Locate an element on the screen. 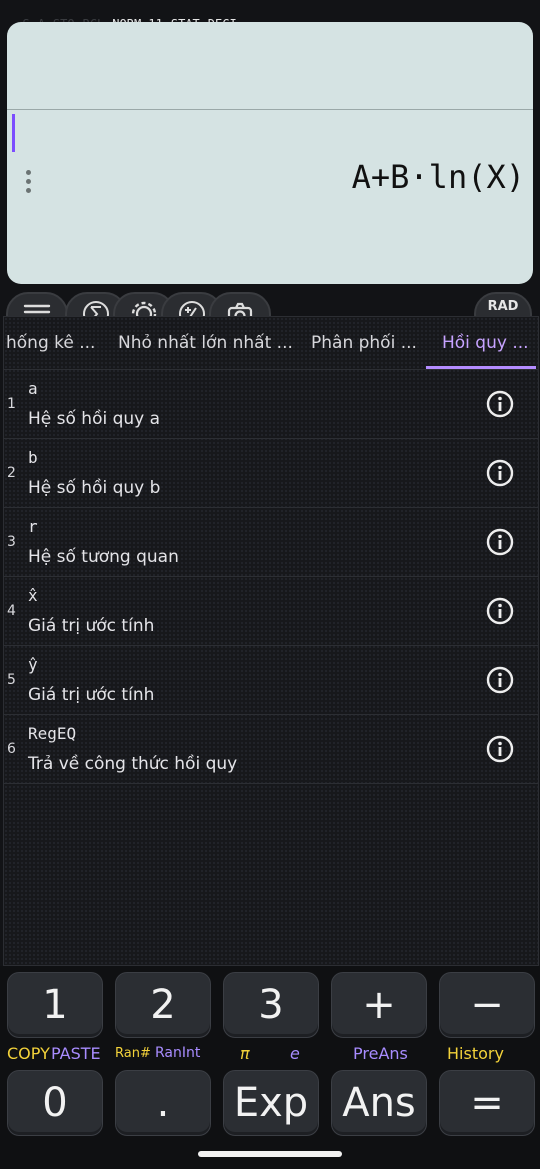  shift-label-ranhash: Ran# is located at coordinates (133, 1053).